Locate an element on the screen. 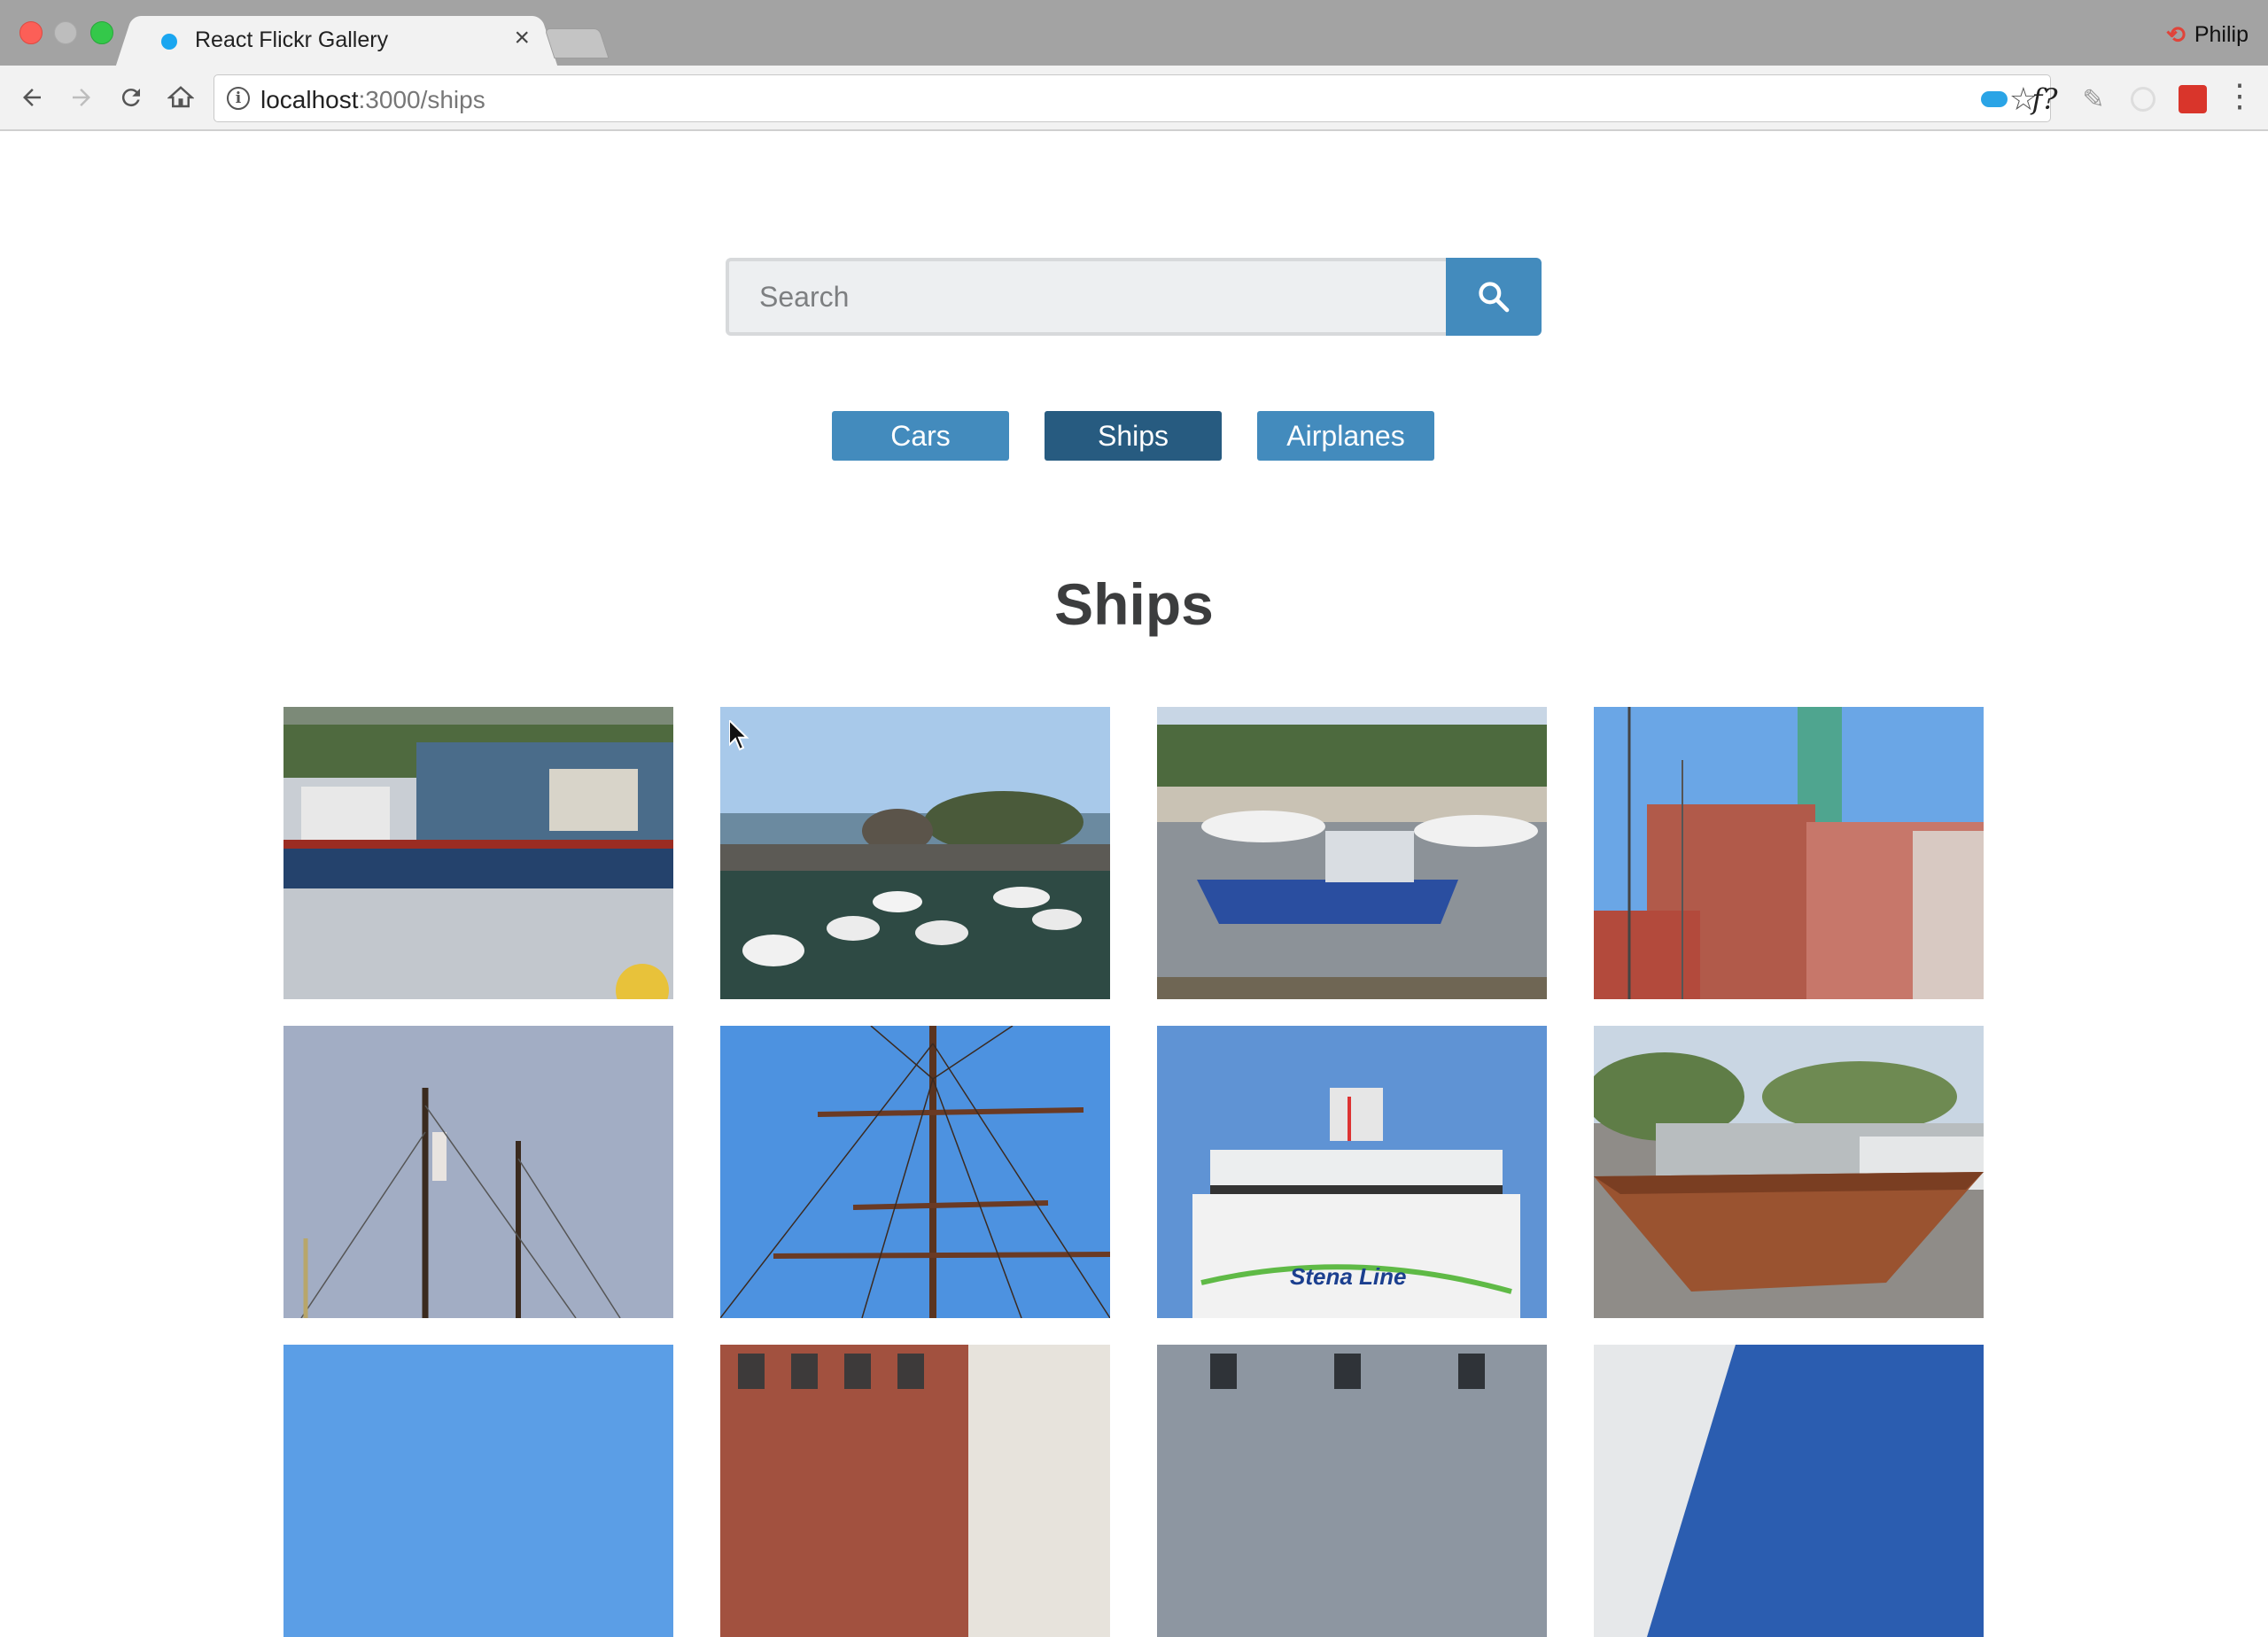 The width and height of the screenshot is (2268, 1637). photo-sky is located at coordinates (478, 1491).